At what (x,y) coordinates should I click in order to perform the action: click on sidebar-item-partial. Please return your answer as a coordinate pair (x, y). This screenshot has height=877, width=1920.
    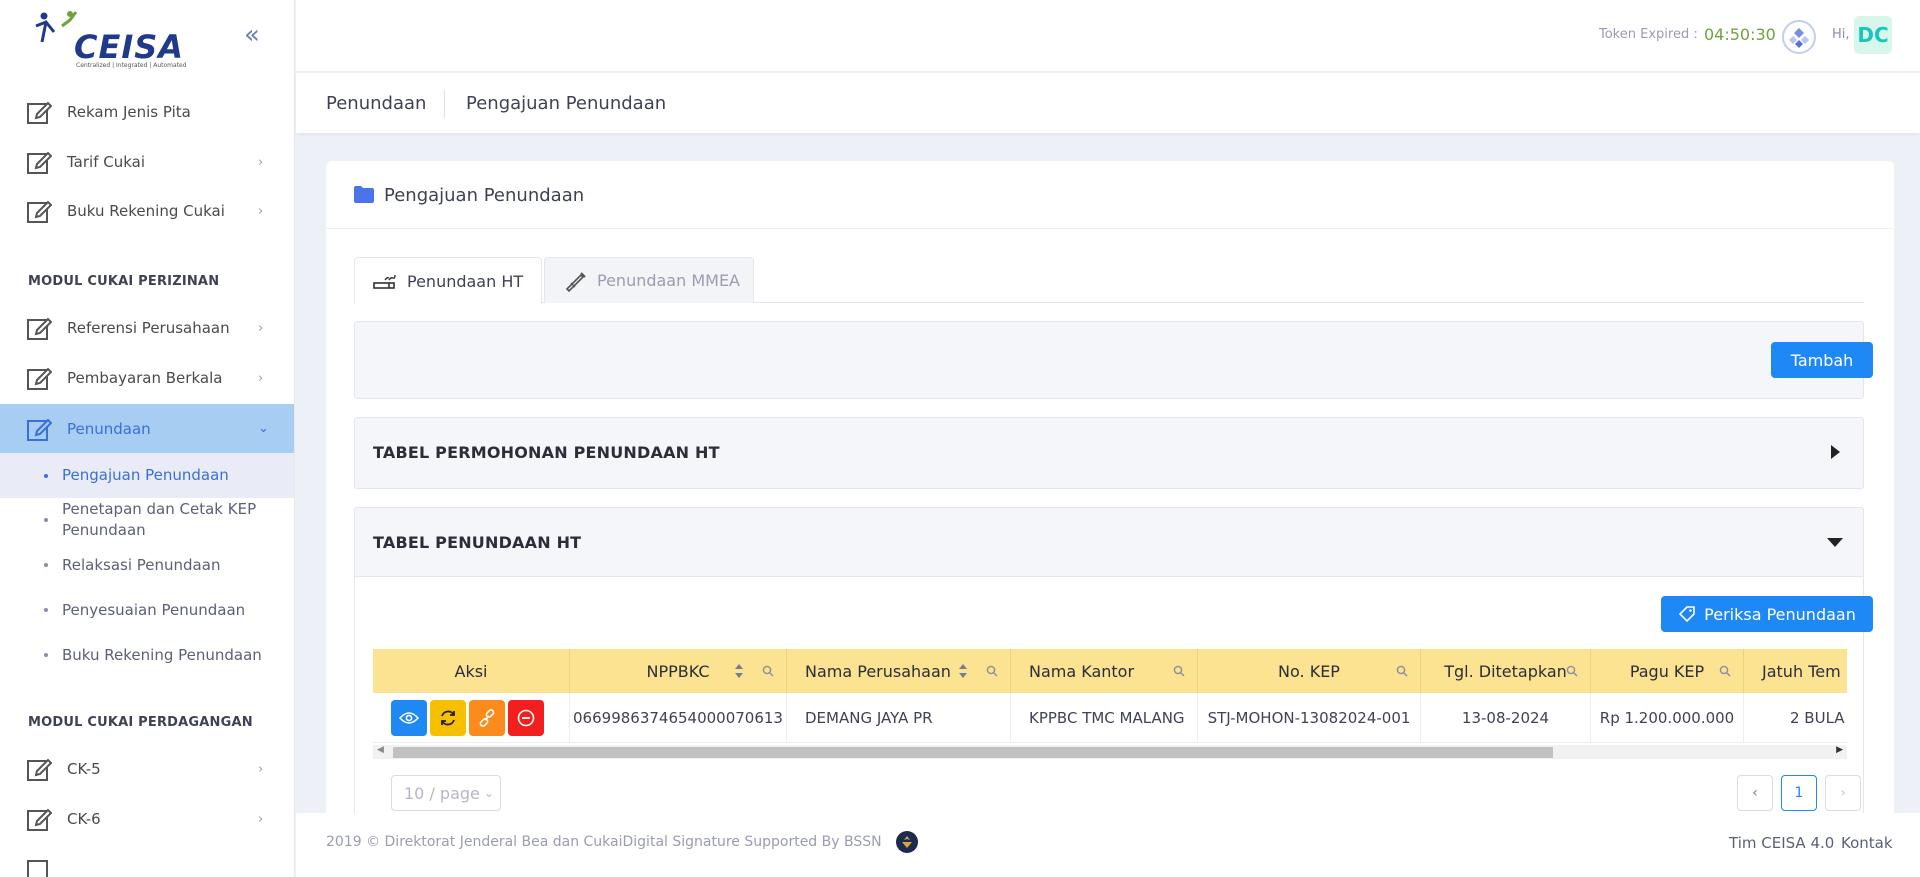
    Looking at the image, I should click on (147, 861).